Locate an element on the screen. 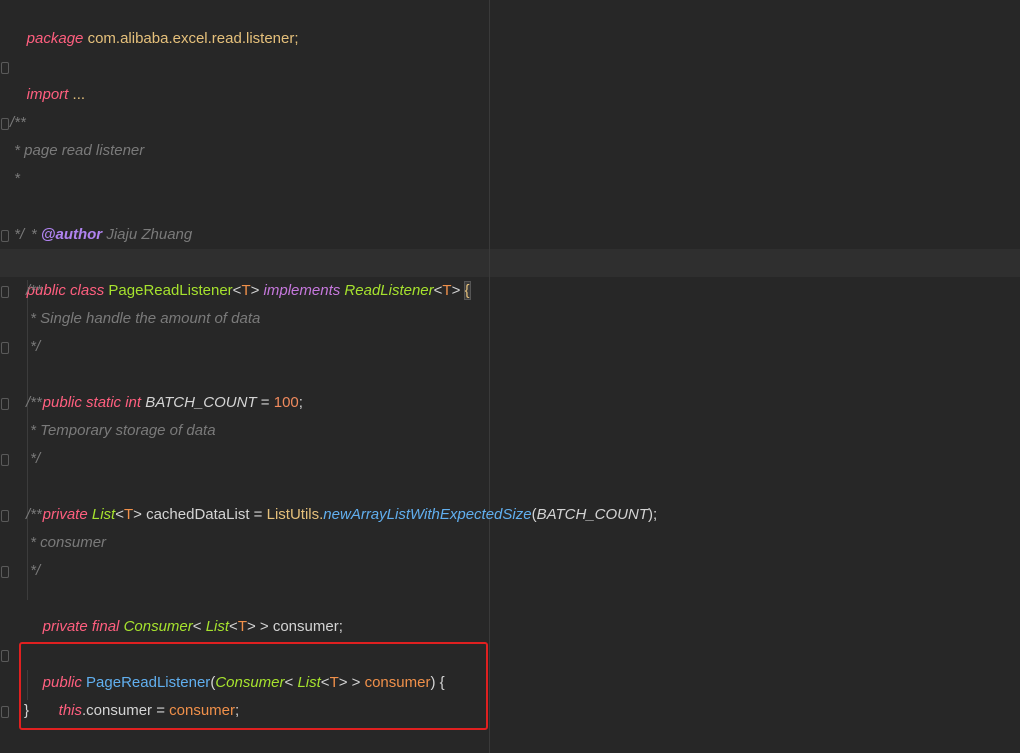  code-line-batch-count: public static int BATCH_COUNT = 100; is located at coordinates (164, 386).